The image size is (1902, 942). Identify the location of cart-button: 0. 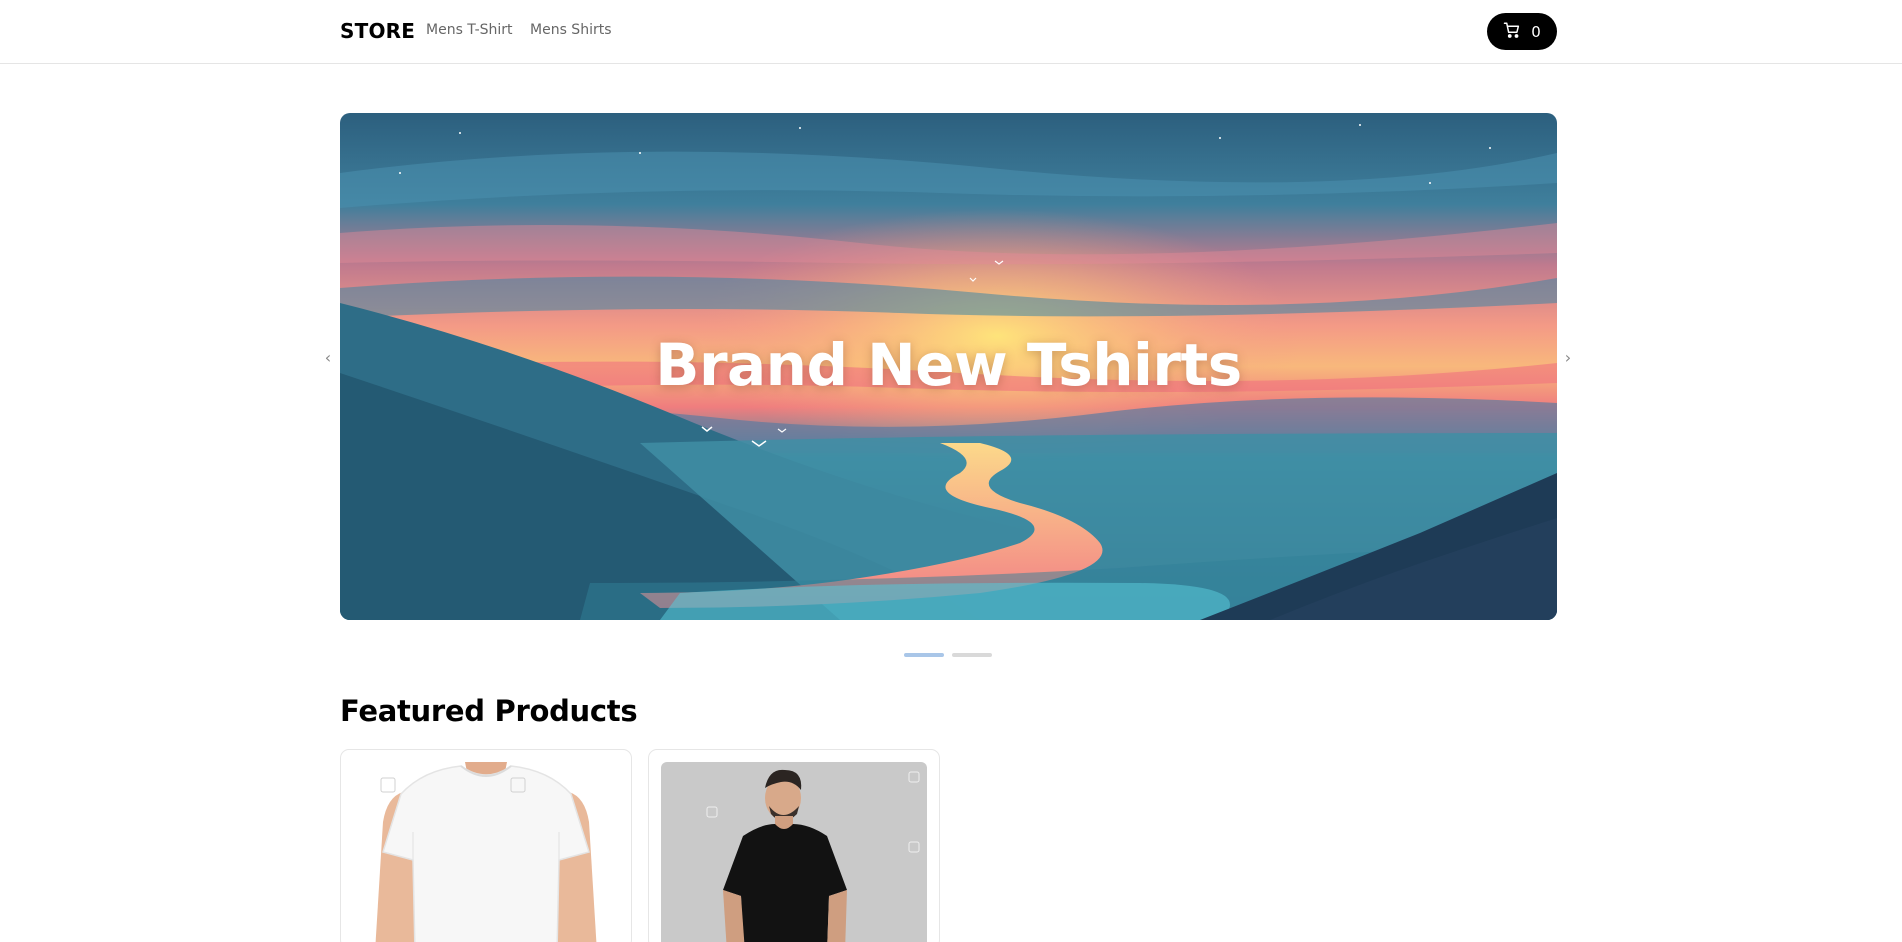
(1522, 31).